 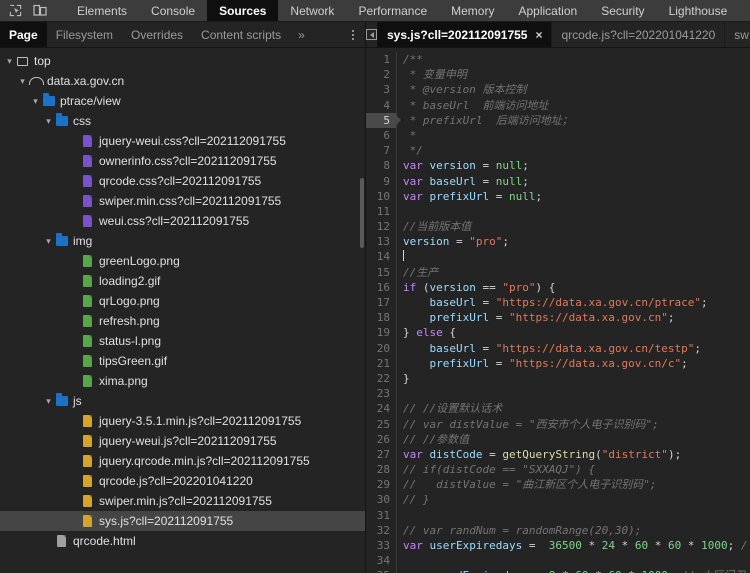 I want to click on nav-tab-content-scripts: Content scripts, so click(x=241, y=34).